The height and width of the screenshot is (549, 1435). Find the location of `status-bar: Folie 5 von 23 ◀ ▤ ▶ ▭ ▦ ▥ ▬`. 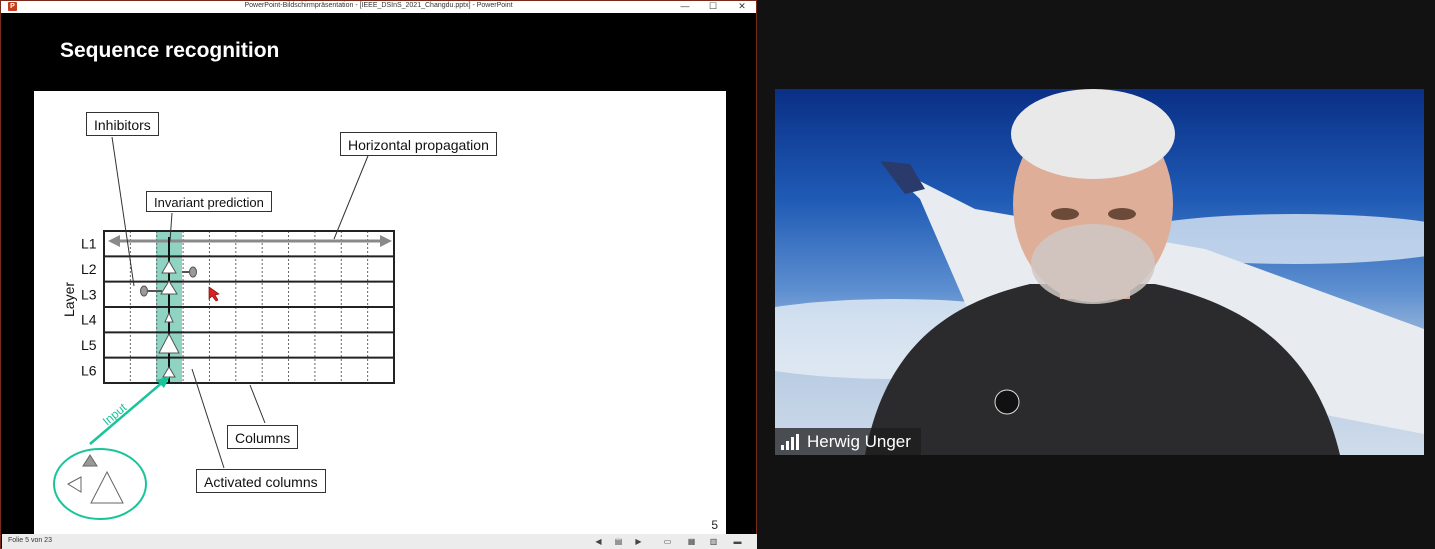

status-bar: Folie 5 von 23 ◀ ▤ ▶ ▭ ▦ ▥ ▬ is located at coordinates (379, 541).